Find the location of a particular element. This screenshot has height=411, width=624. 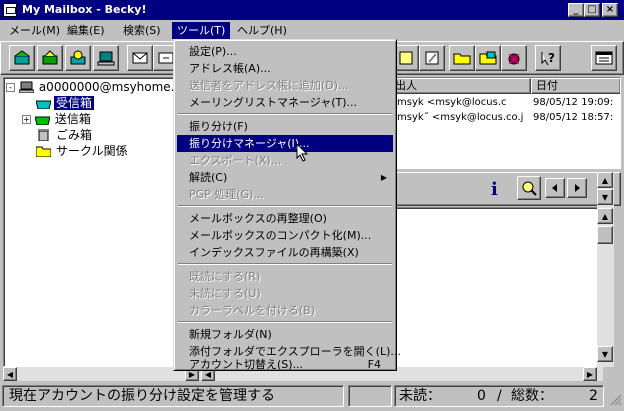

preview-toggle-button is located at coordinates (604, 58).